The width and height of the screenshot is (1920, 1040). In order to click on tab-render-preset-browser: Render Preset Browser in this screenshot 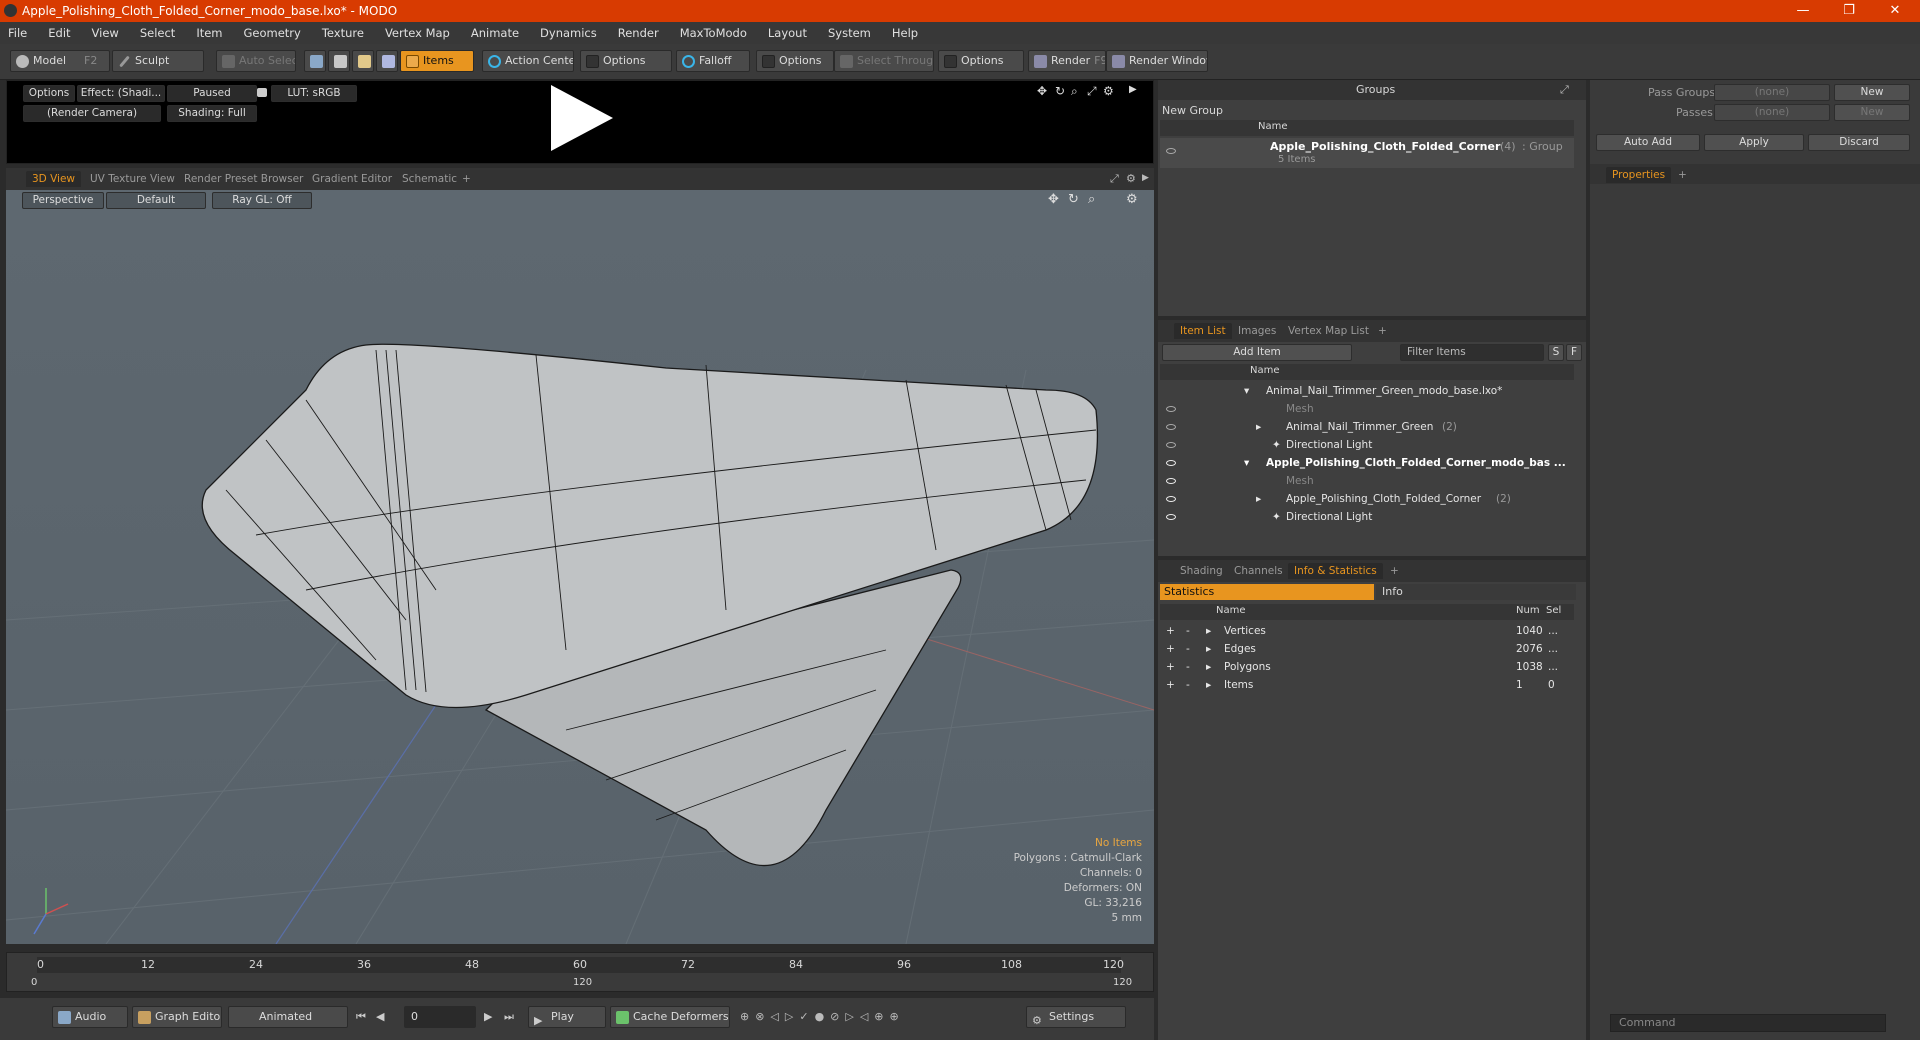, I will do `click(243, 179)`.